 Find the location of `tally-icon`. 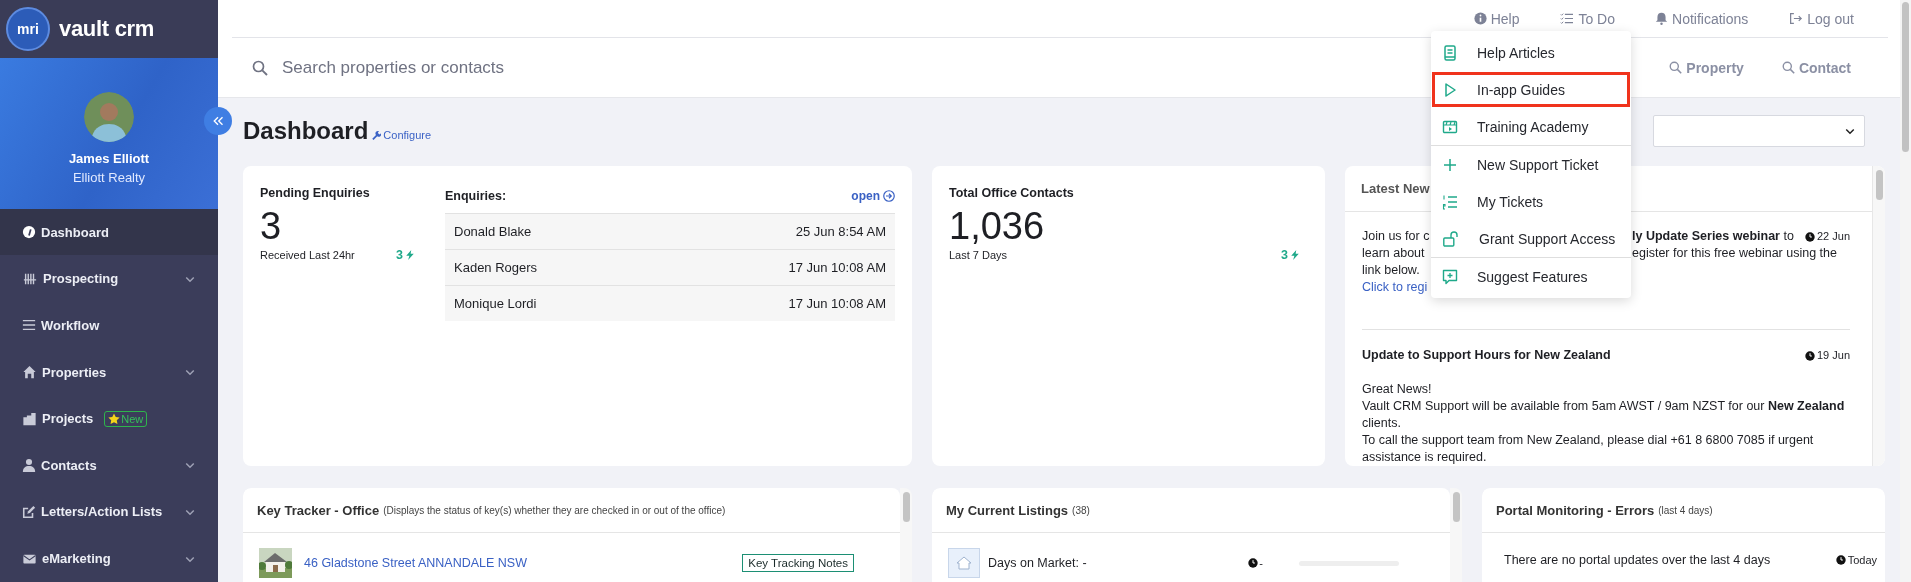

tally-icon is located at coordinates (30, 278).